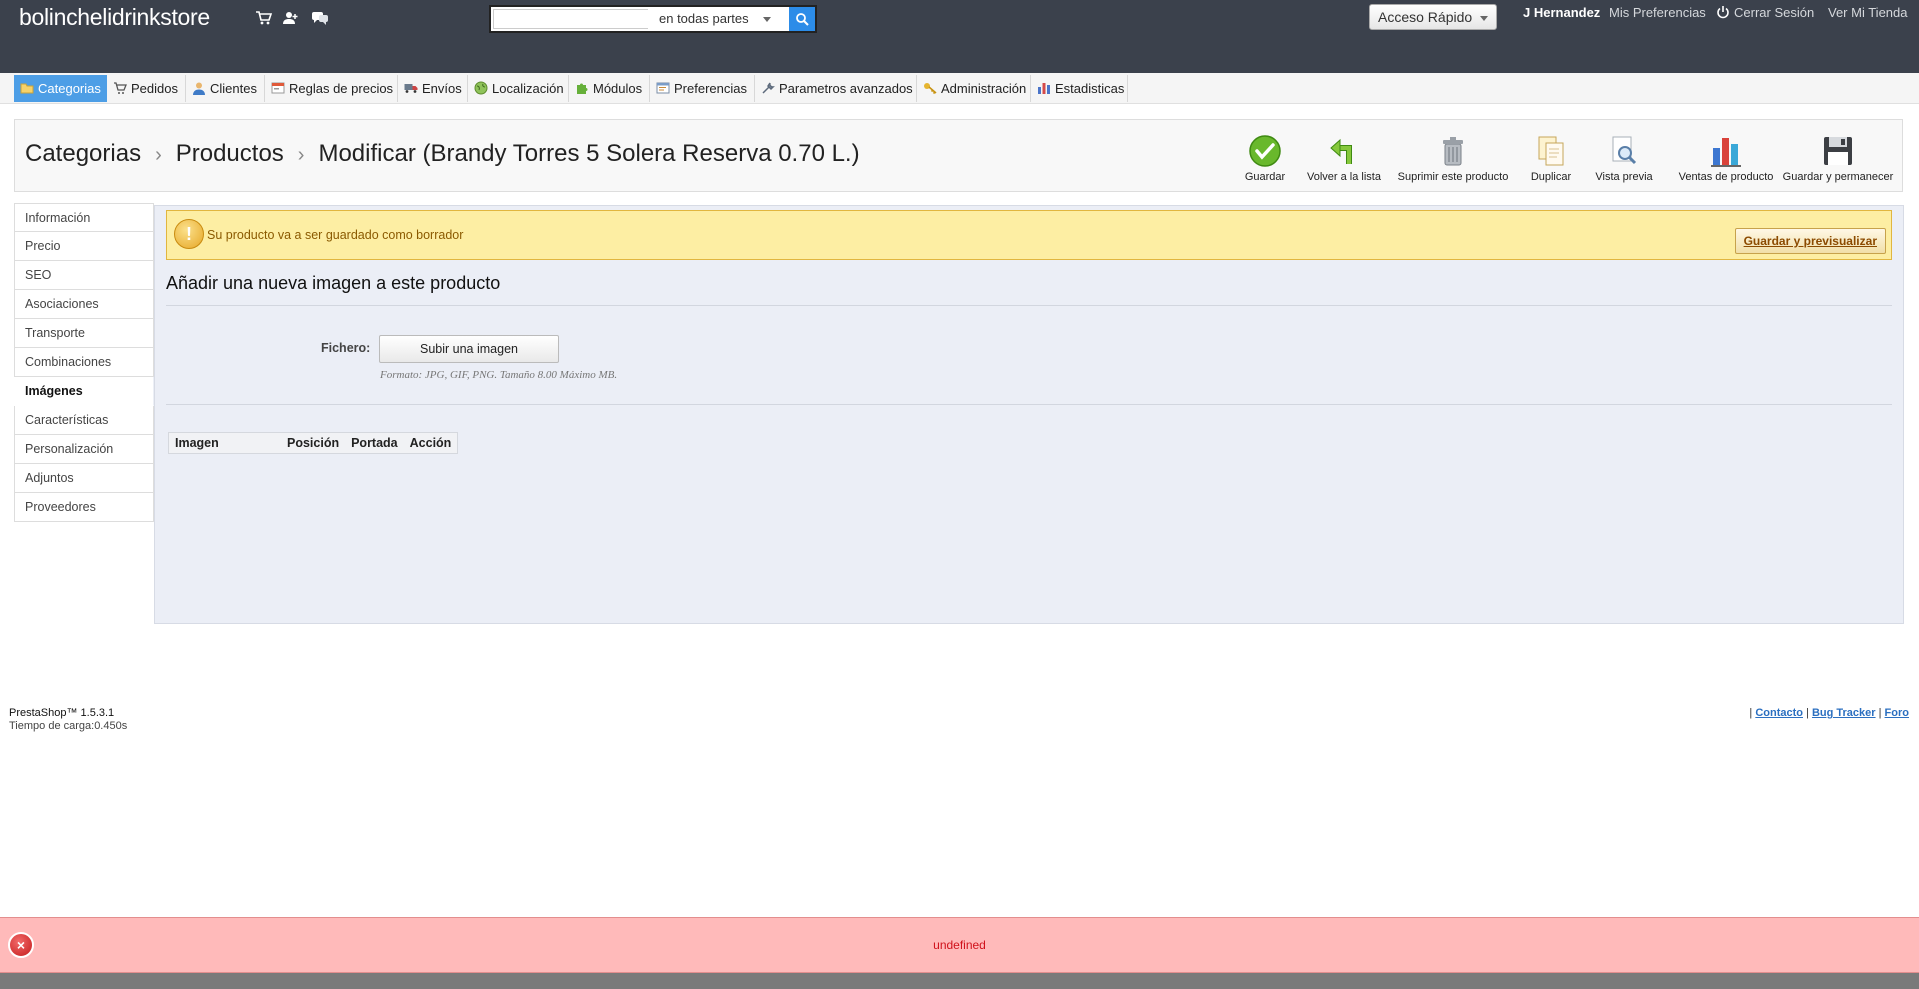 The image size is (1919, 989). What do you see at coordinates (442, 88) in the screenshot?
I see `tab-label: Envíos` at bounding box center [442, 88].